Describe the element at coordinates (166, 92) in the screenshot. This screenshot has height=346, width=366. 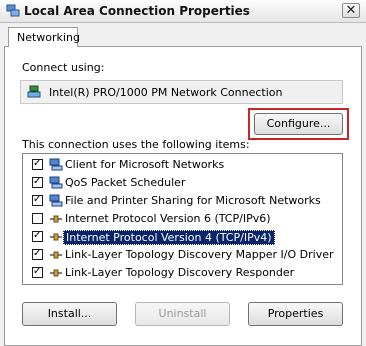
I see `adapter-name: Intel(R) PRO/1000 PM Network Connection` at that location.